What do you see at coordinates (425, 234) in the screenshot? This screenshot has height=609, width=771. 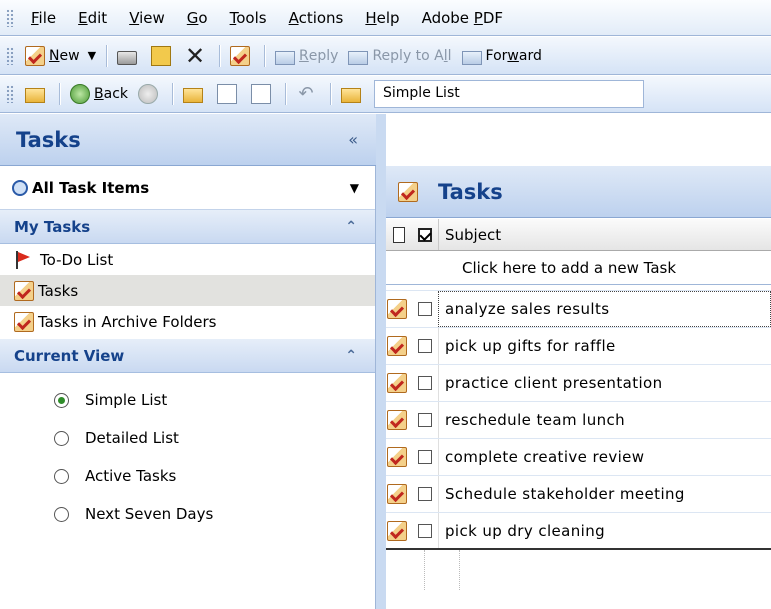 I see `complete-column-header` at bounding box center [425, 234].